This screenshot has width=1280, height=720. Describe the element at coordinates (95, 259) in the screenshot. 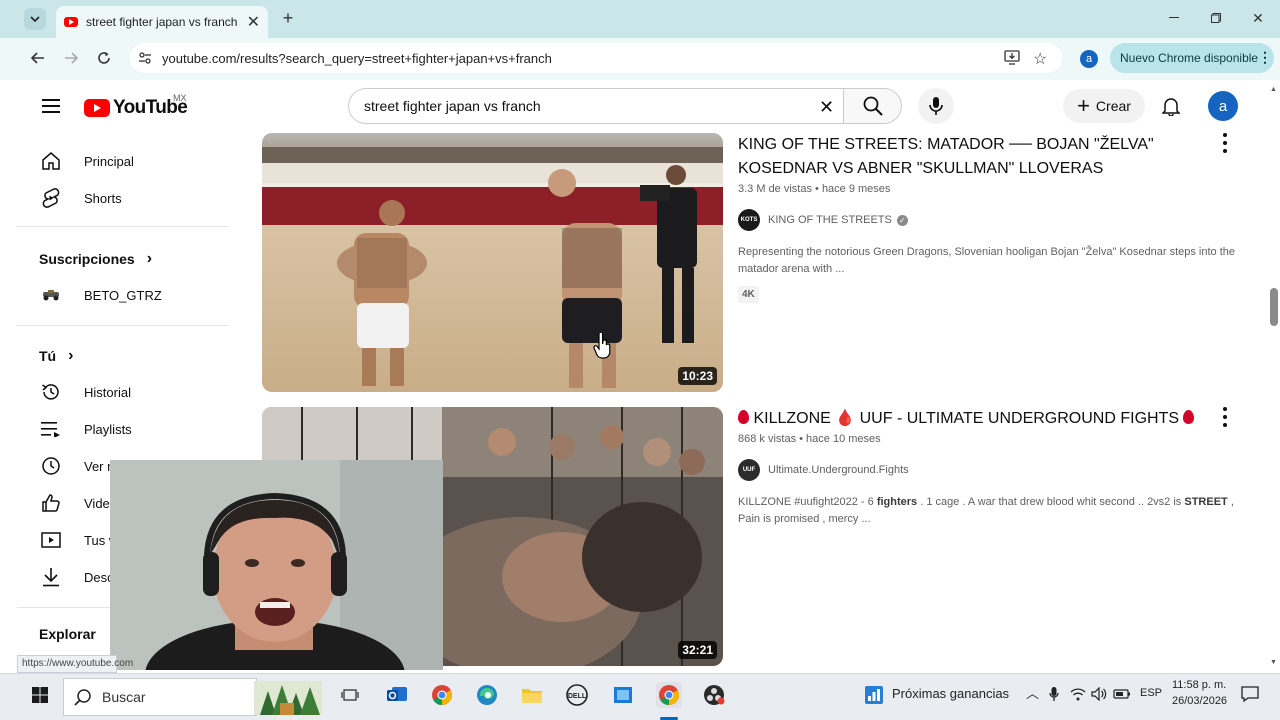

I see `sidebar-subscriptions-heading: Suscripciones ›` at that location.